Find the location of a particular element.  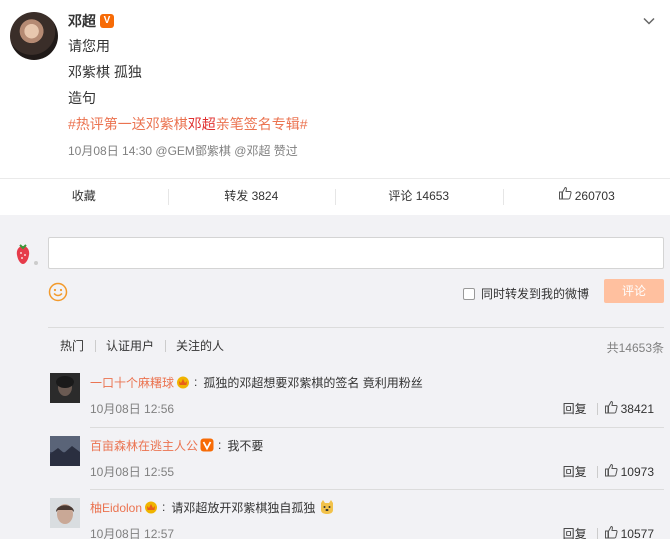

tab-hot: 热门 is located at coordinates (71, 346).